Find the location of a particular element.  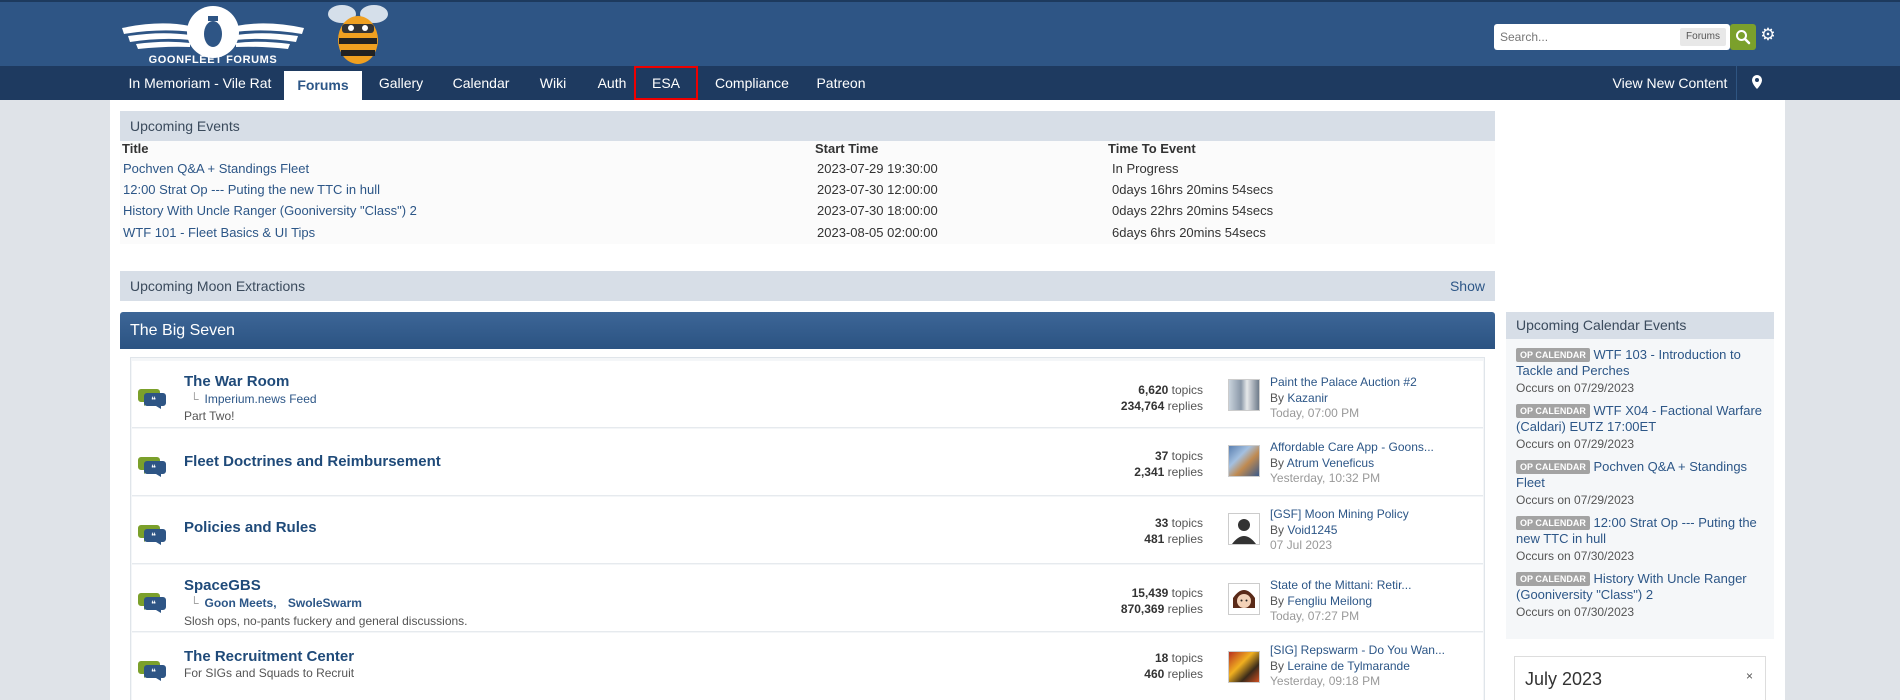

forum-stats: 18 topics 460 replies is located at coordinates (1173, 666).